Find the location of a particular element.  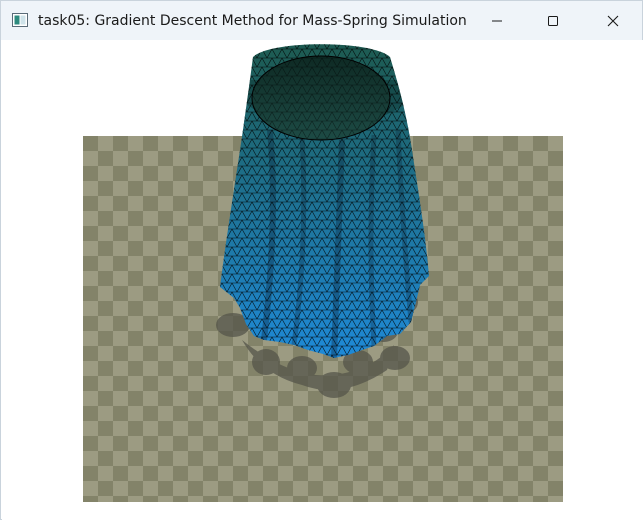

maximize-button is located at coordinates (553, 20).